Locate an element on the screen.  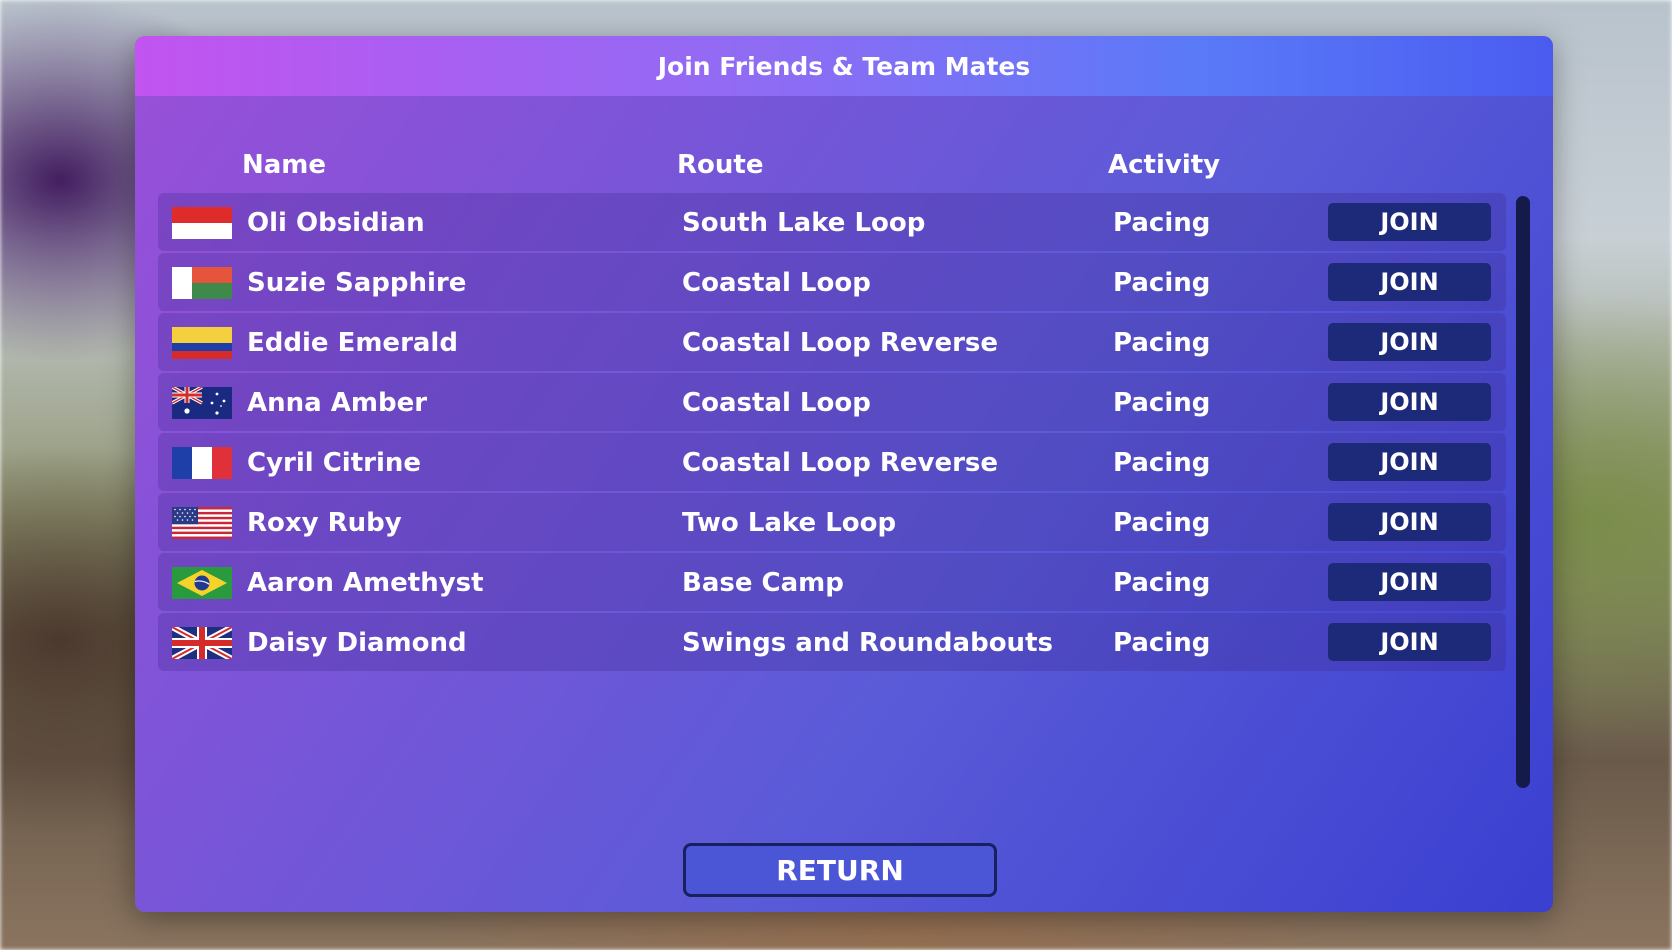
madagascar-flag-icon is located at coordinates (202, 283).